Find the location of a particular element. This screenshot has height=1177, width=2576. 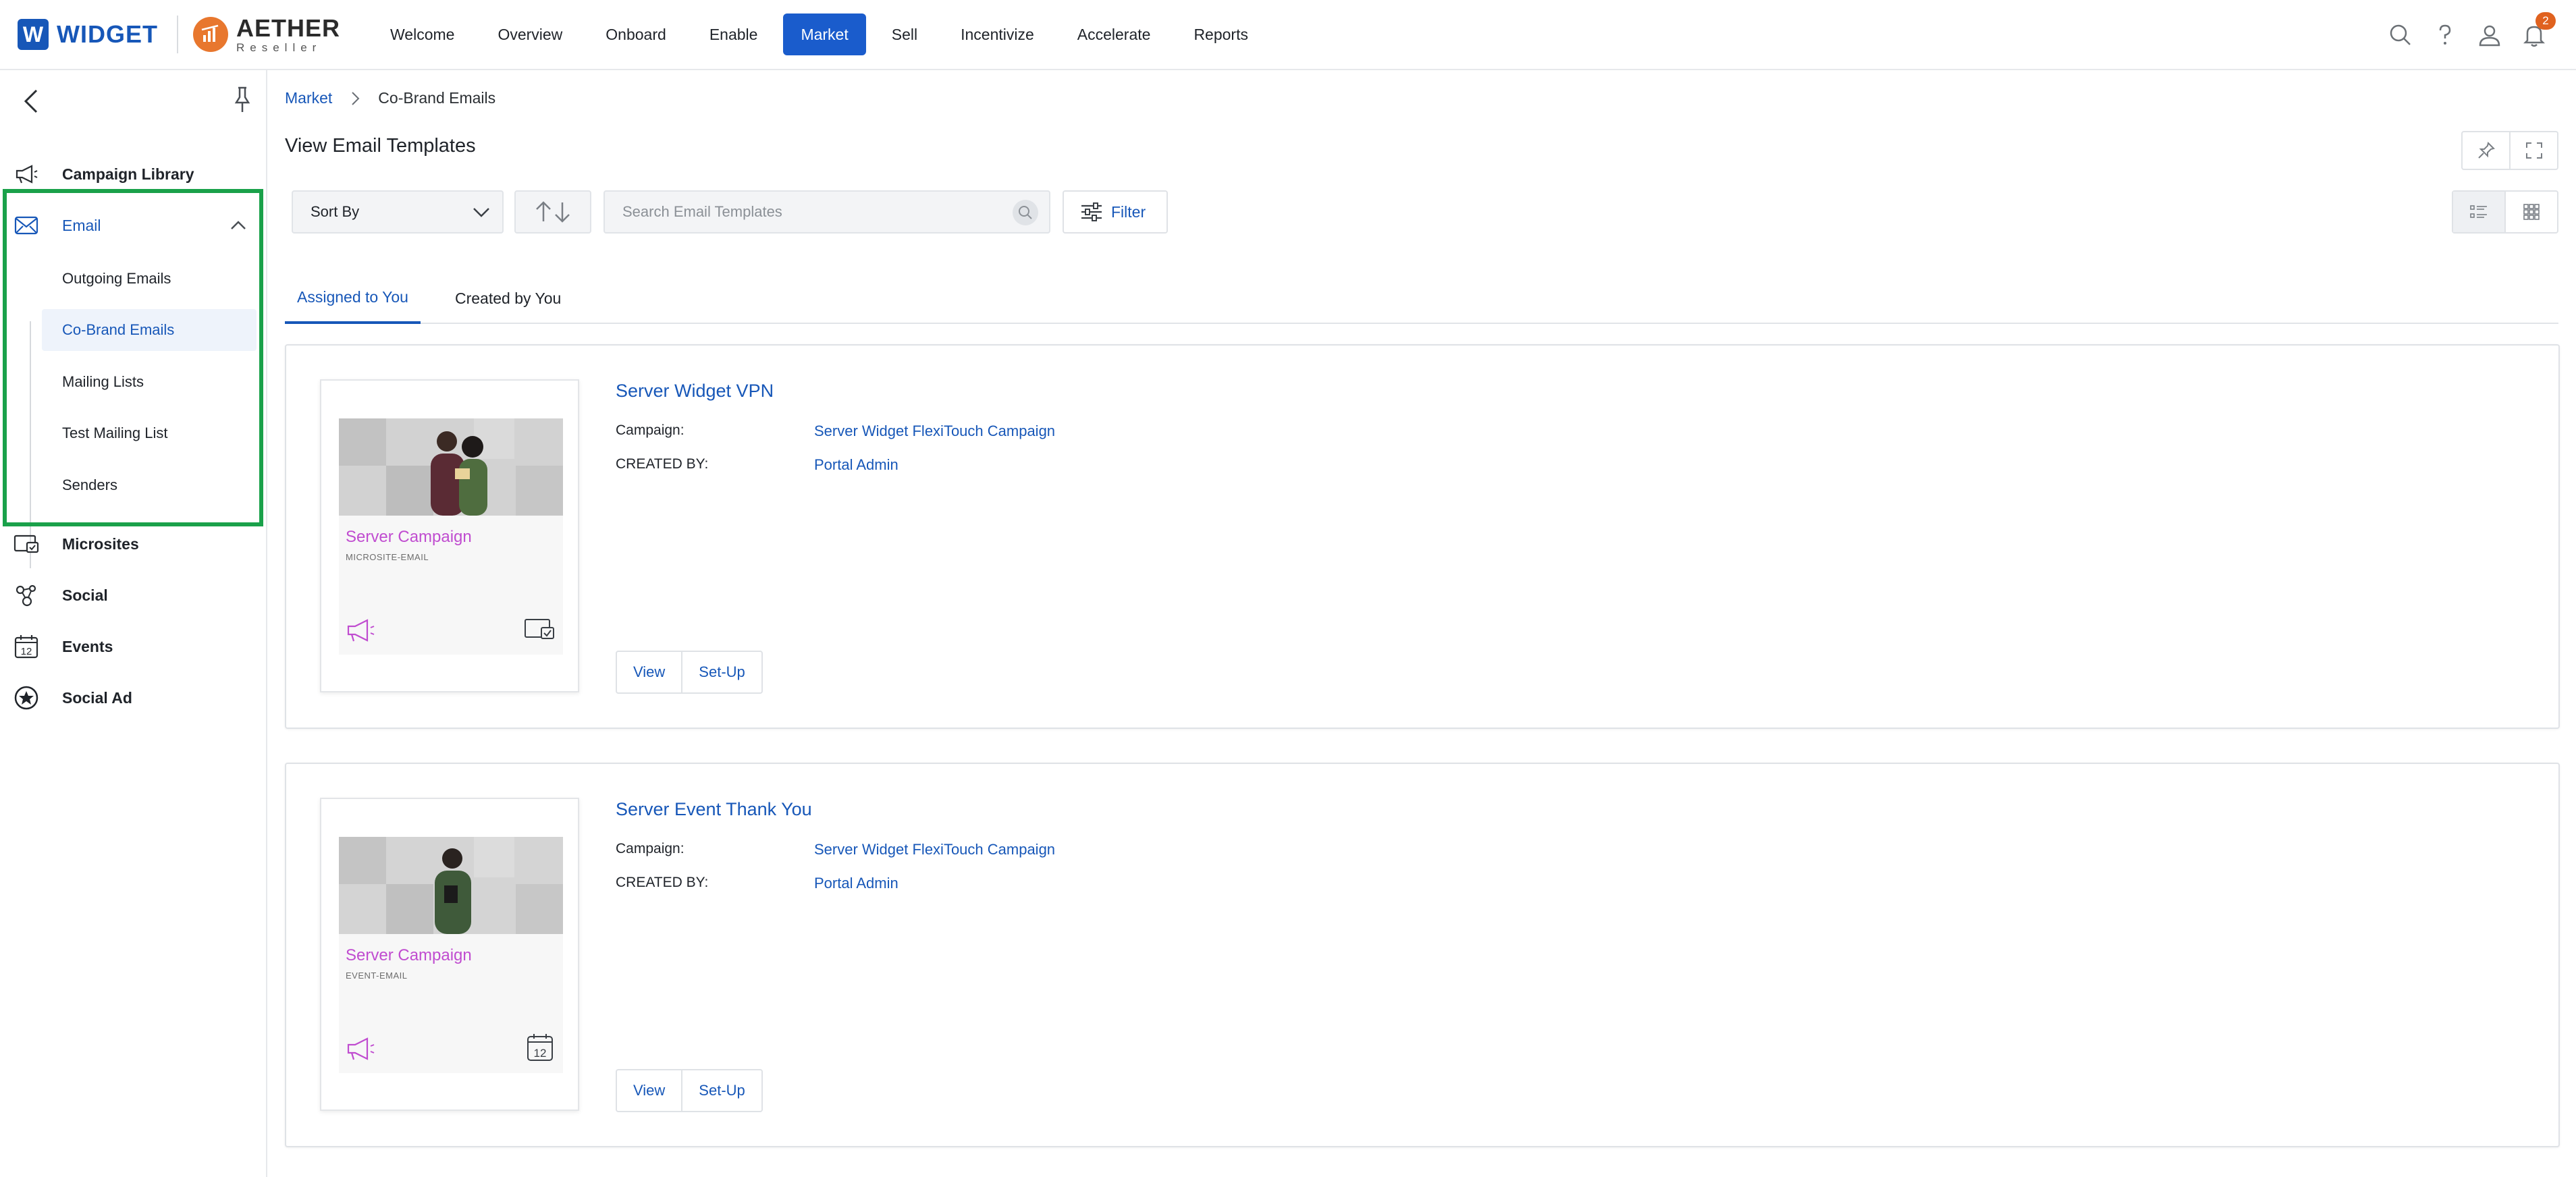

user-icon is located at coordinates (2489, 35).